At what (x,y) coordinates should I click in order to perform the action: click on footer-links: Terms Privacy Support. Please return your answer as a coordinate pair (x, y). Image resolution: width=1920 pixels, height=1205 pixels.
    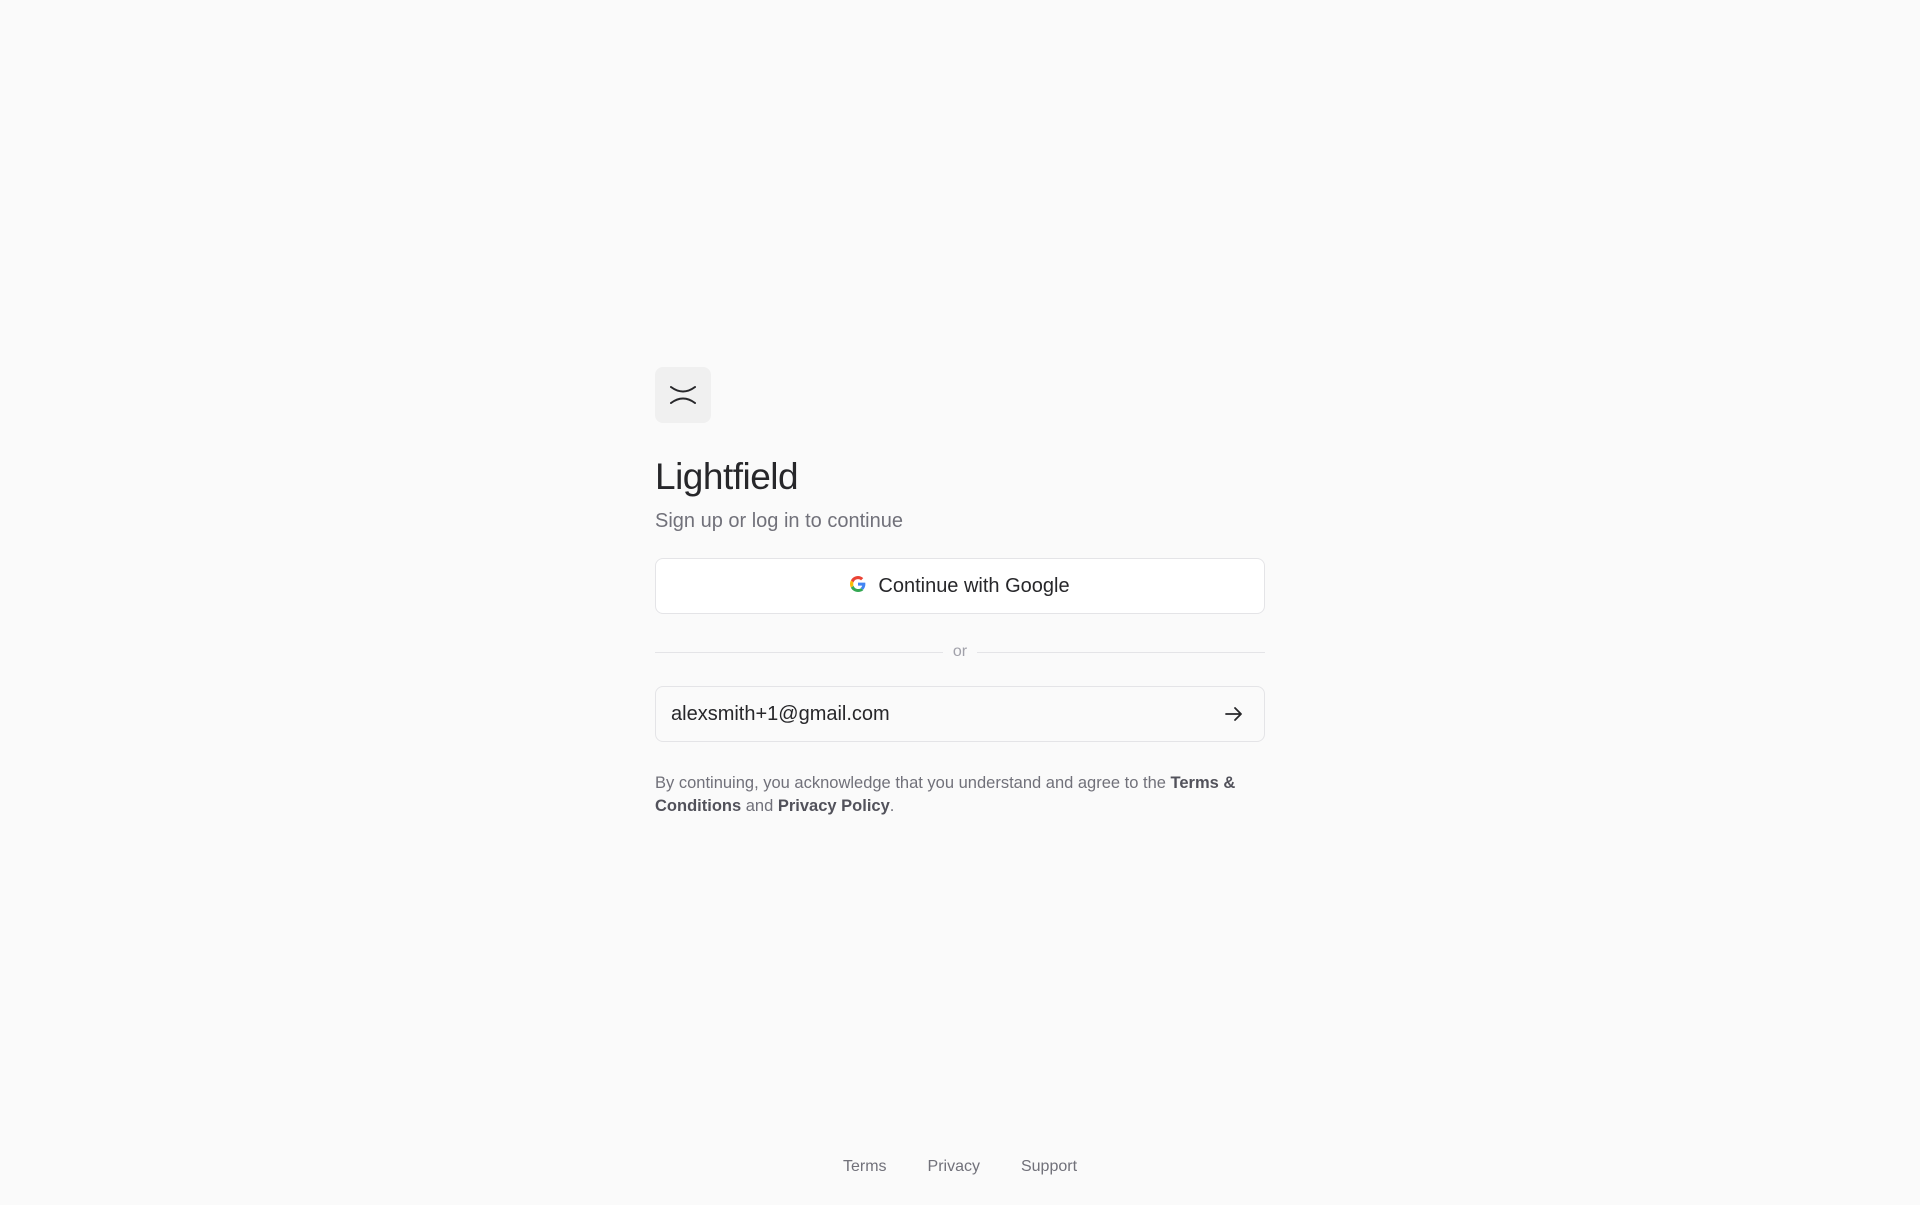
    Looking at the image, I should click on (960, 1167).